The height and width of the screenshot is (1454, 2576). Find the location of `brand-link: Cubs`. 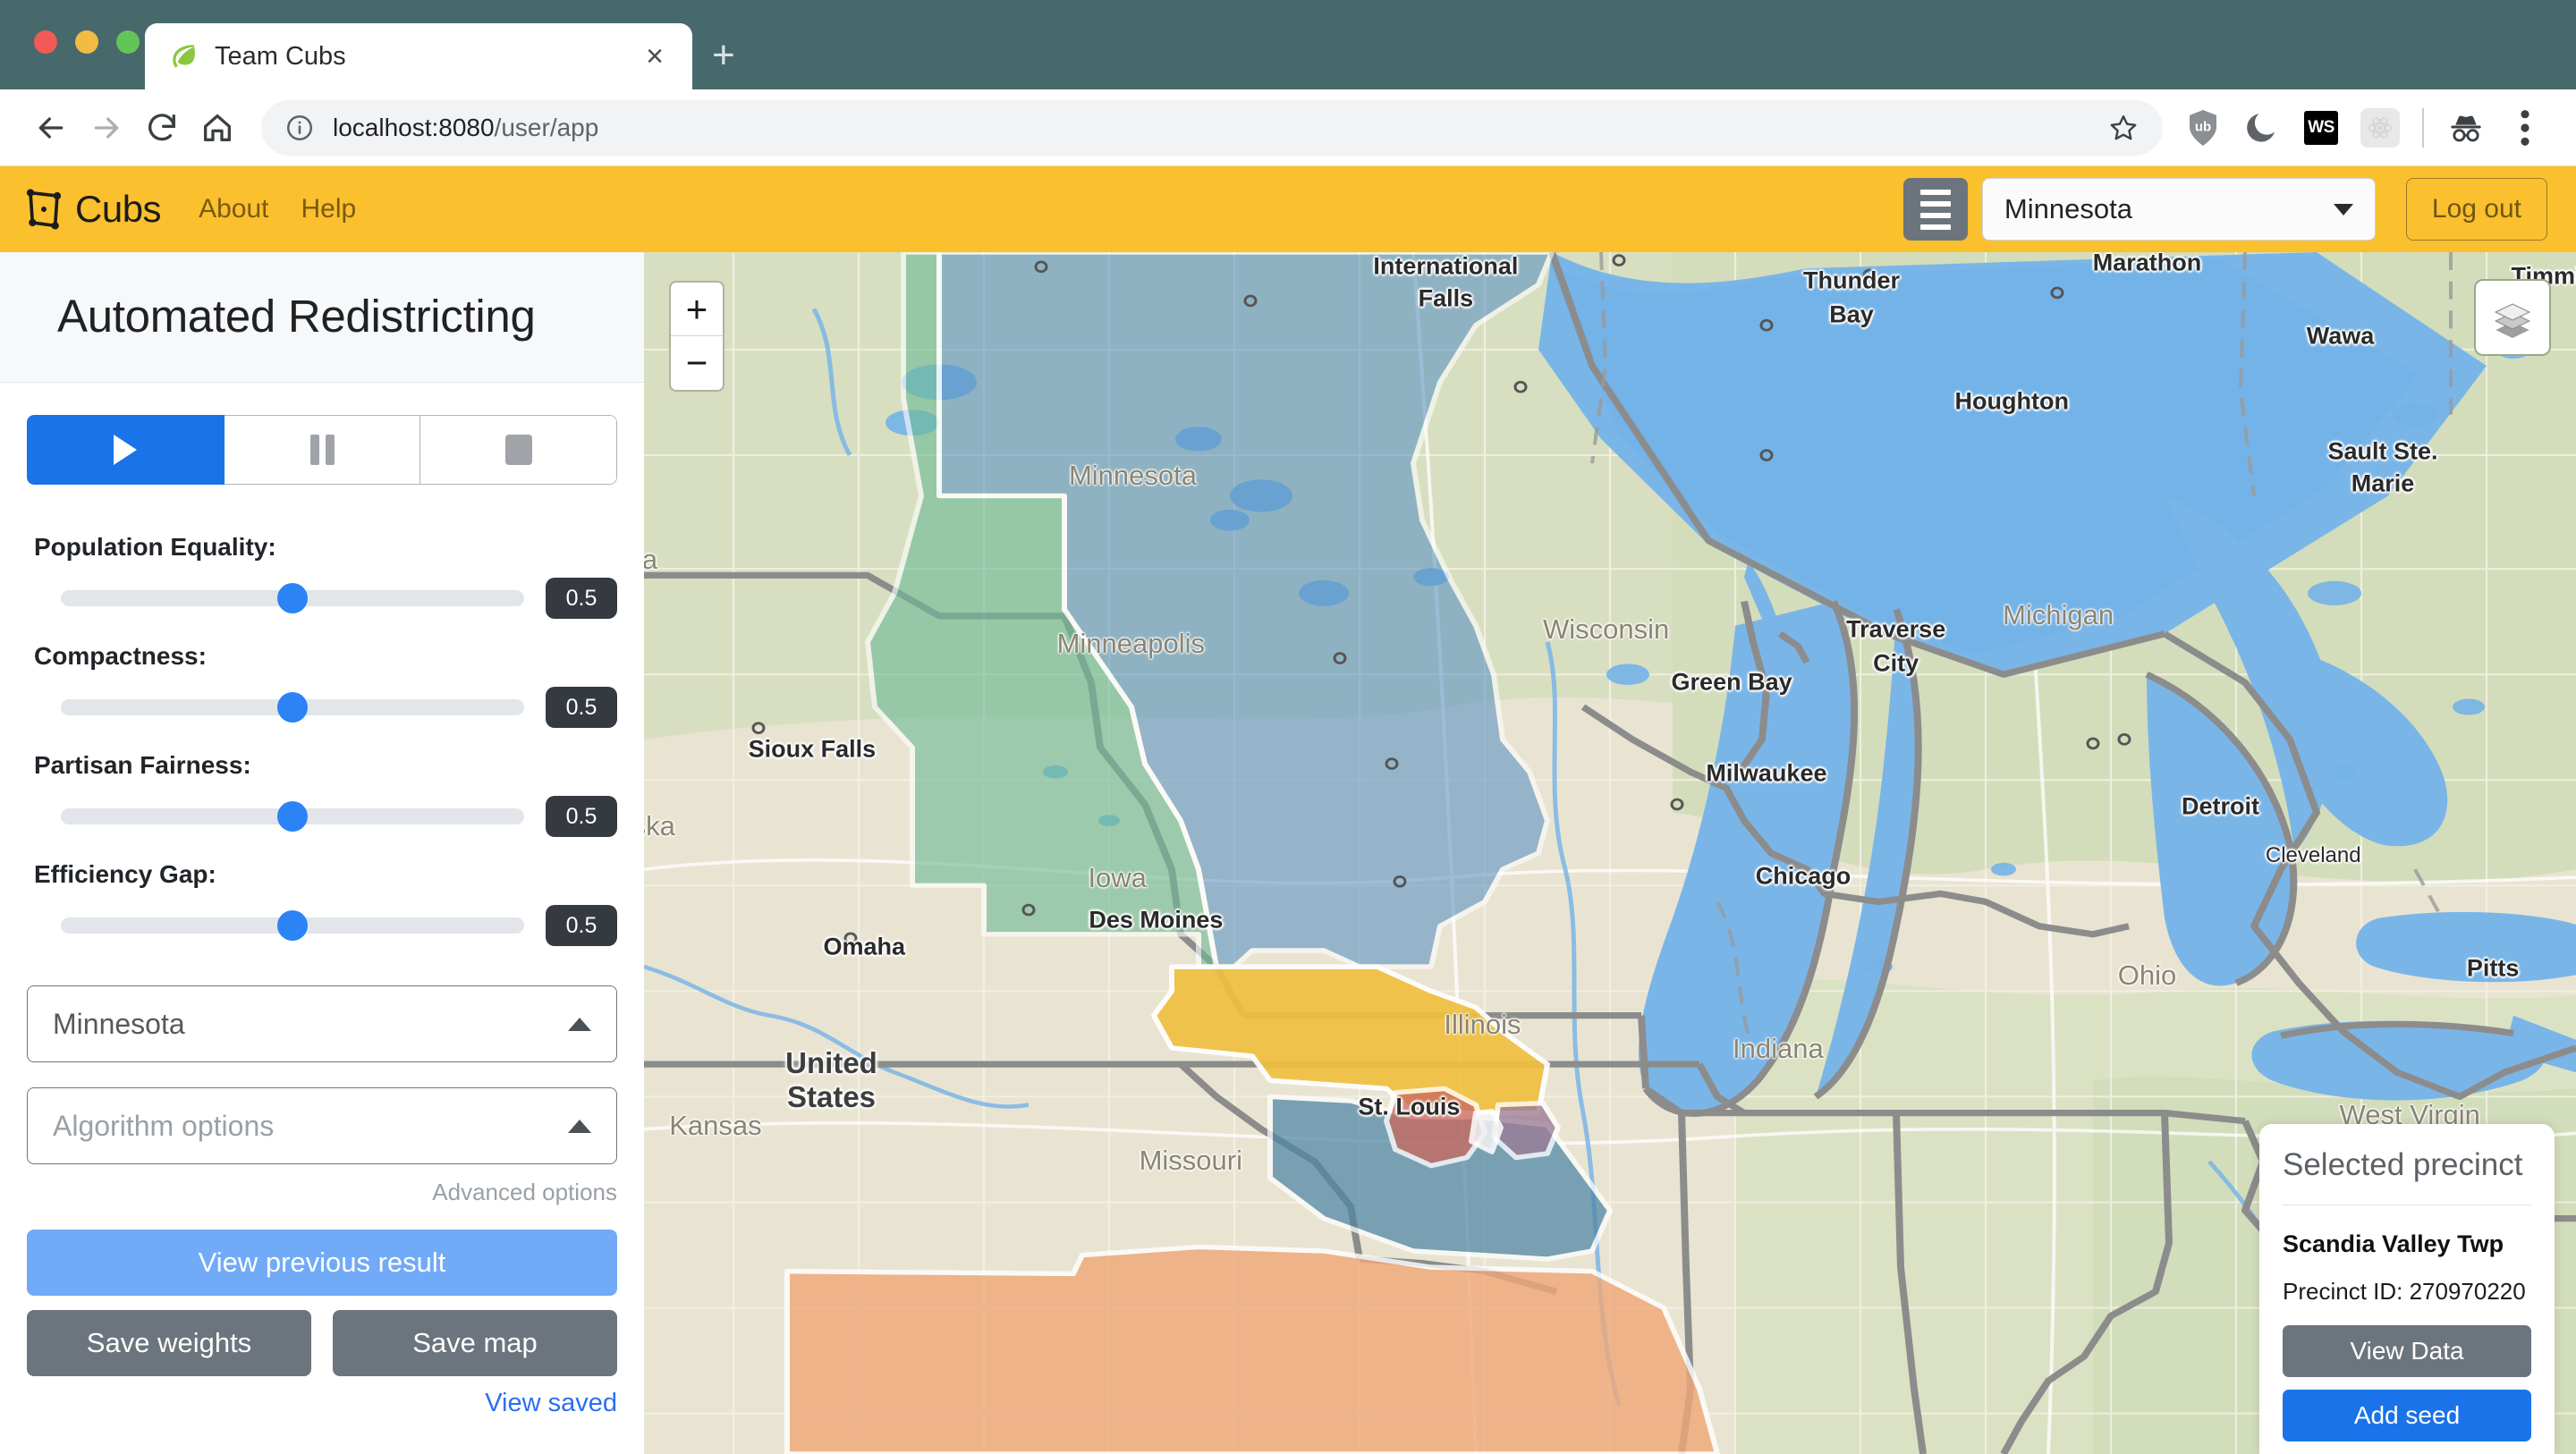

brand-link: Cubs is located at coordinates (92, 210).